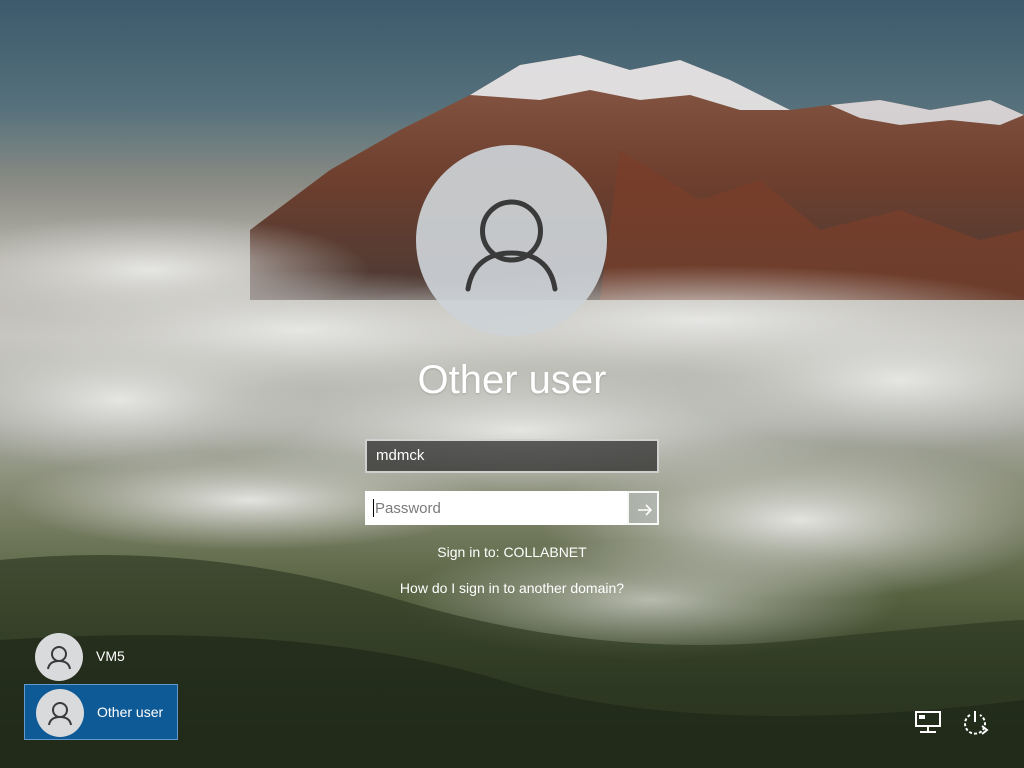  I want to click on power-icon, so click(976, 723).